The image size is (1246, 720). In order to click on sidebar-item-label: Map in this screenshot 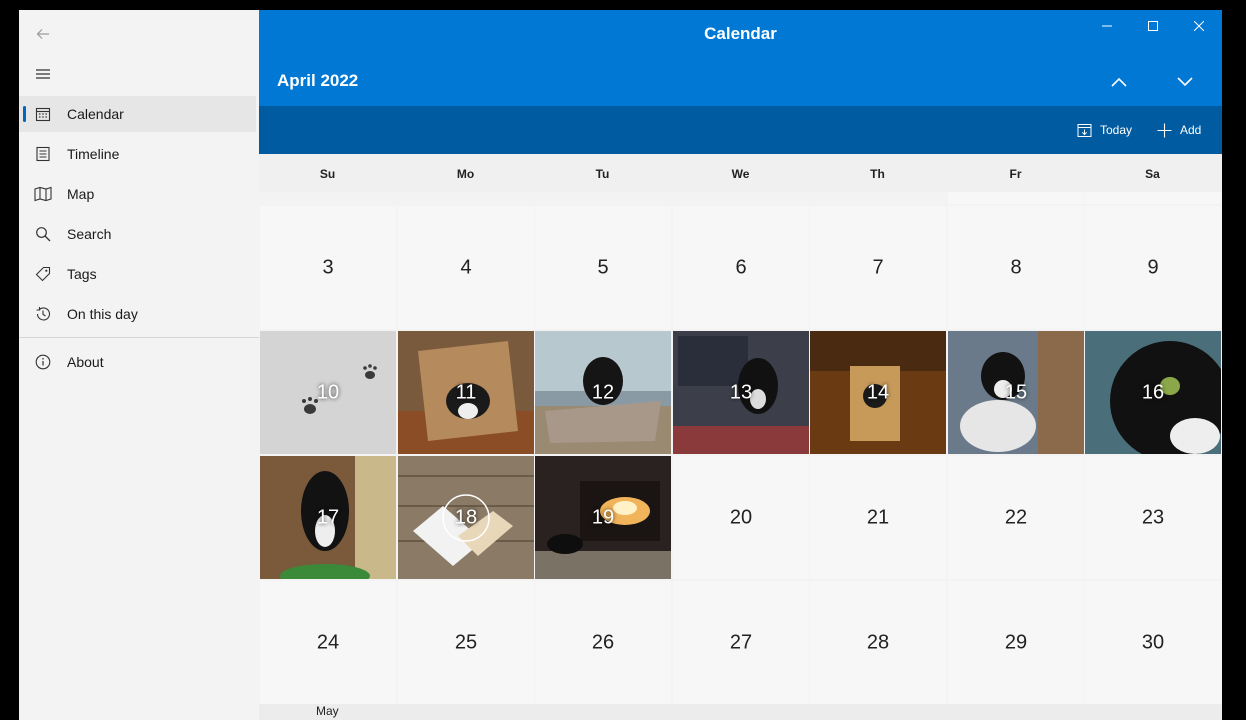, I will do `click(81, 194)`.